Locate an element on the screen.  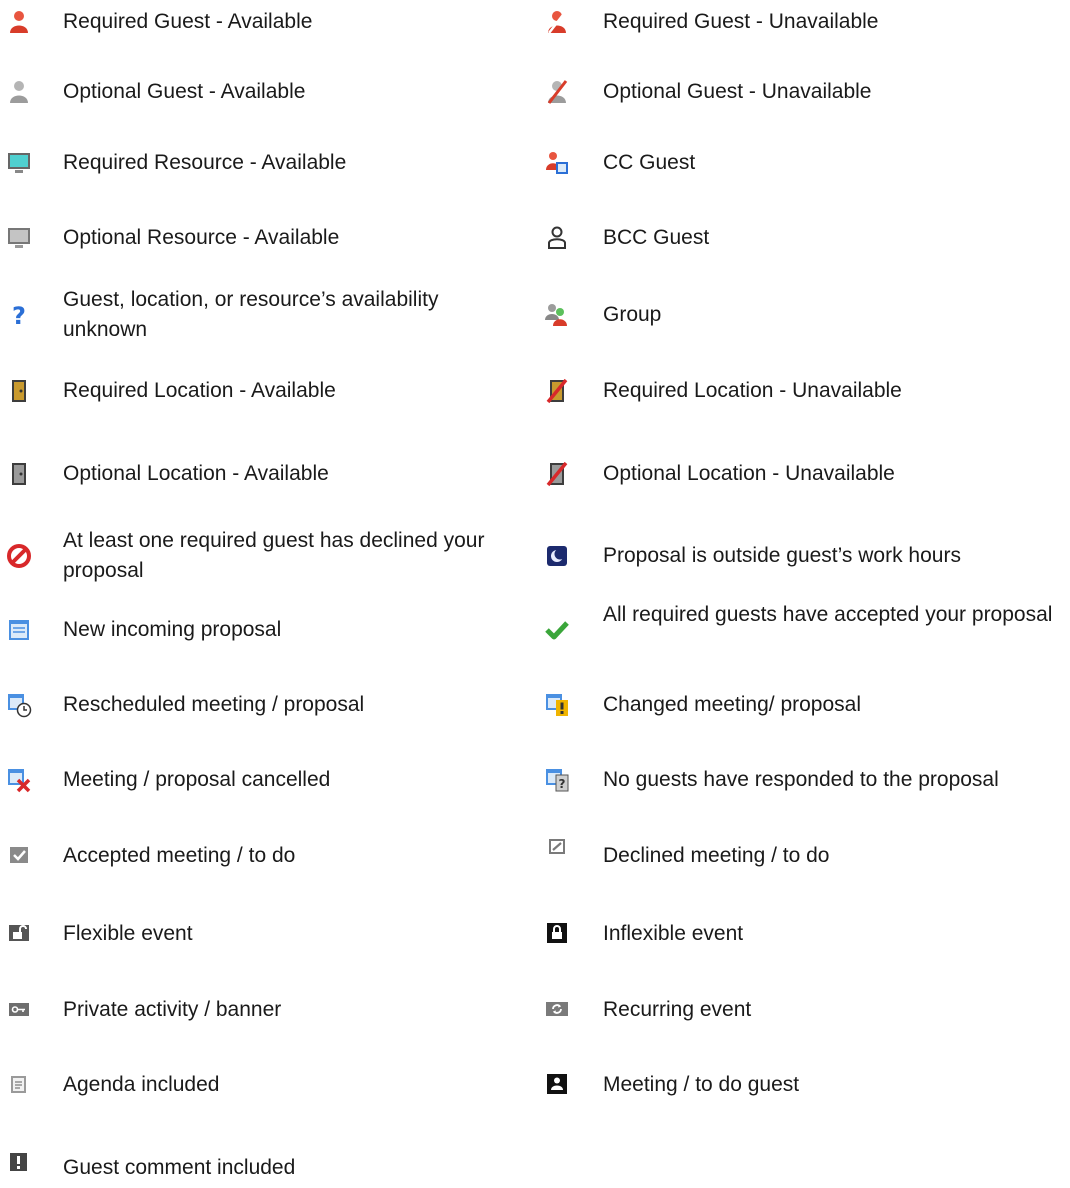
legend-label: CC Guest is located at coordinates (649, 162).